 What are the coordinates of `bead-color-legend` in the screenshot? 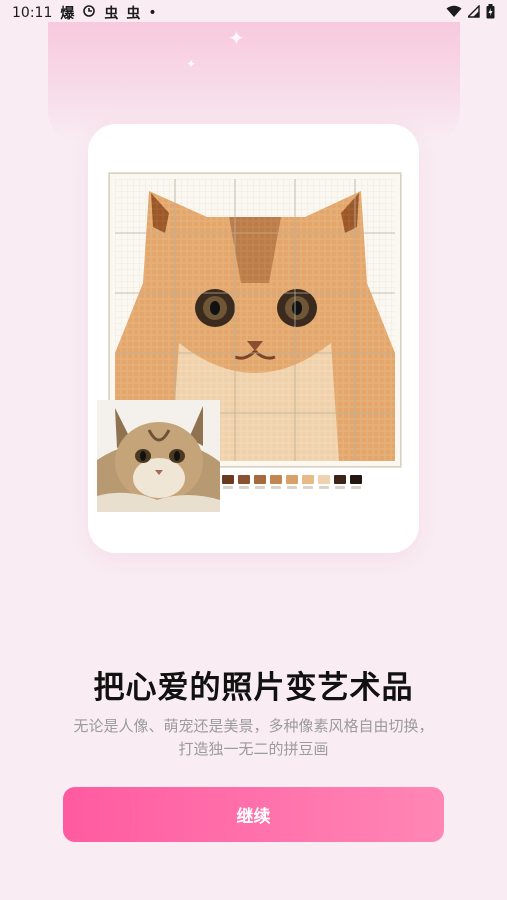 It's located at (292, 482).